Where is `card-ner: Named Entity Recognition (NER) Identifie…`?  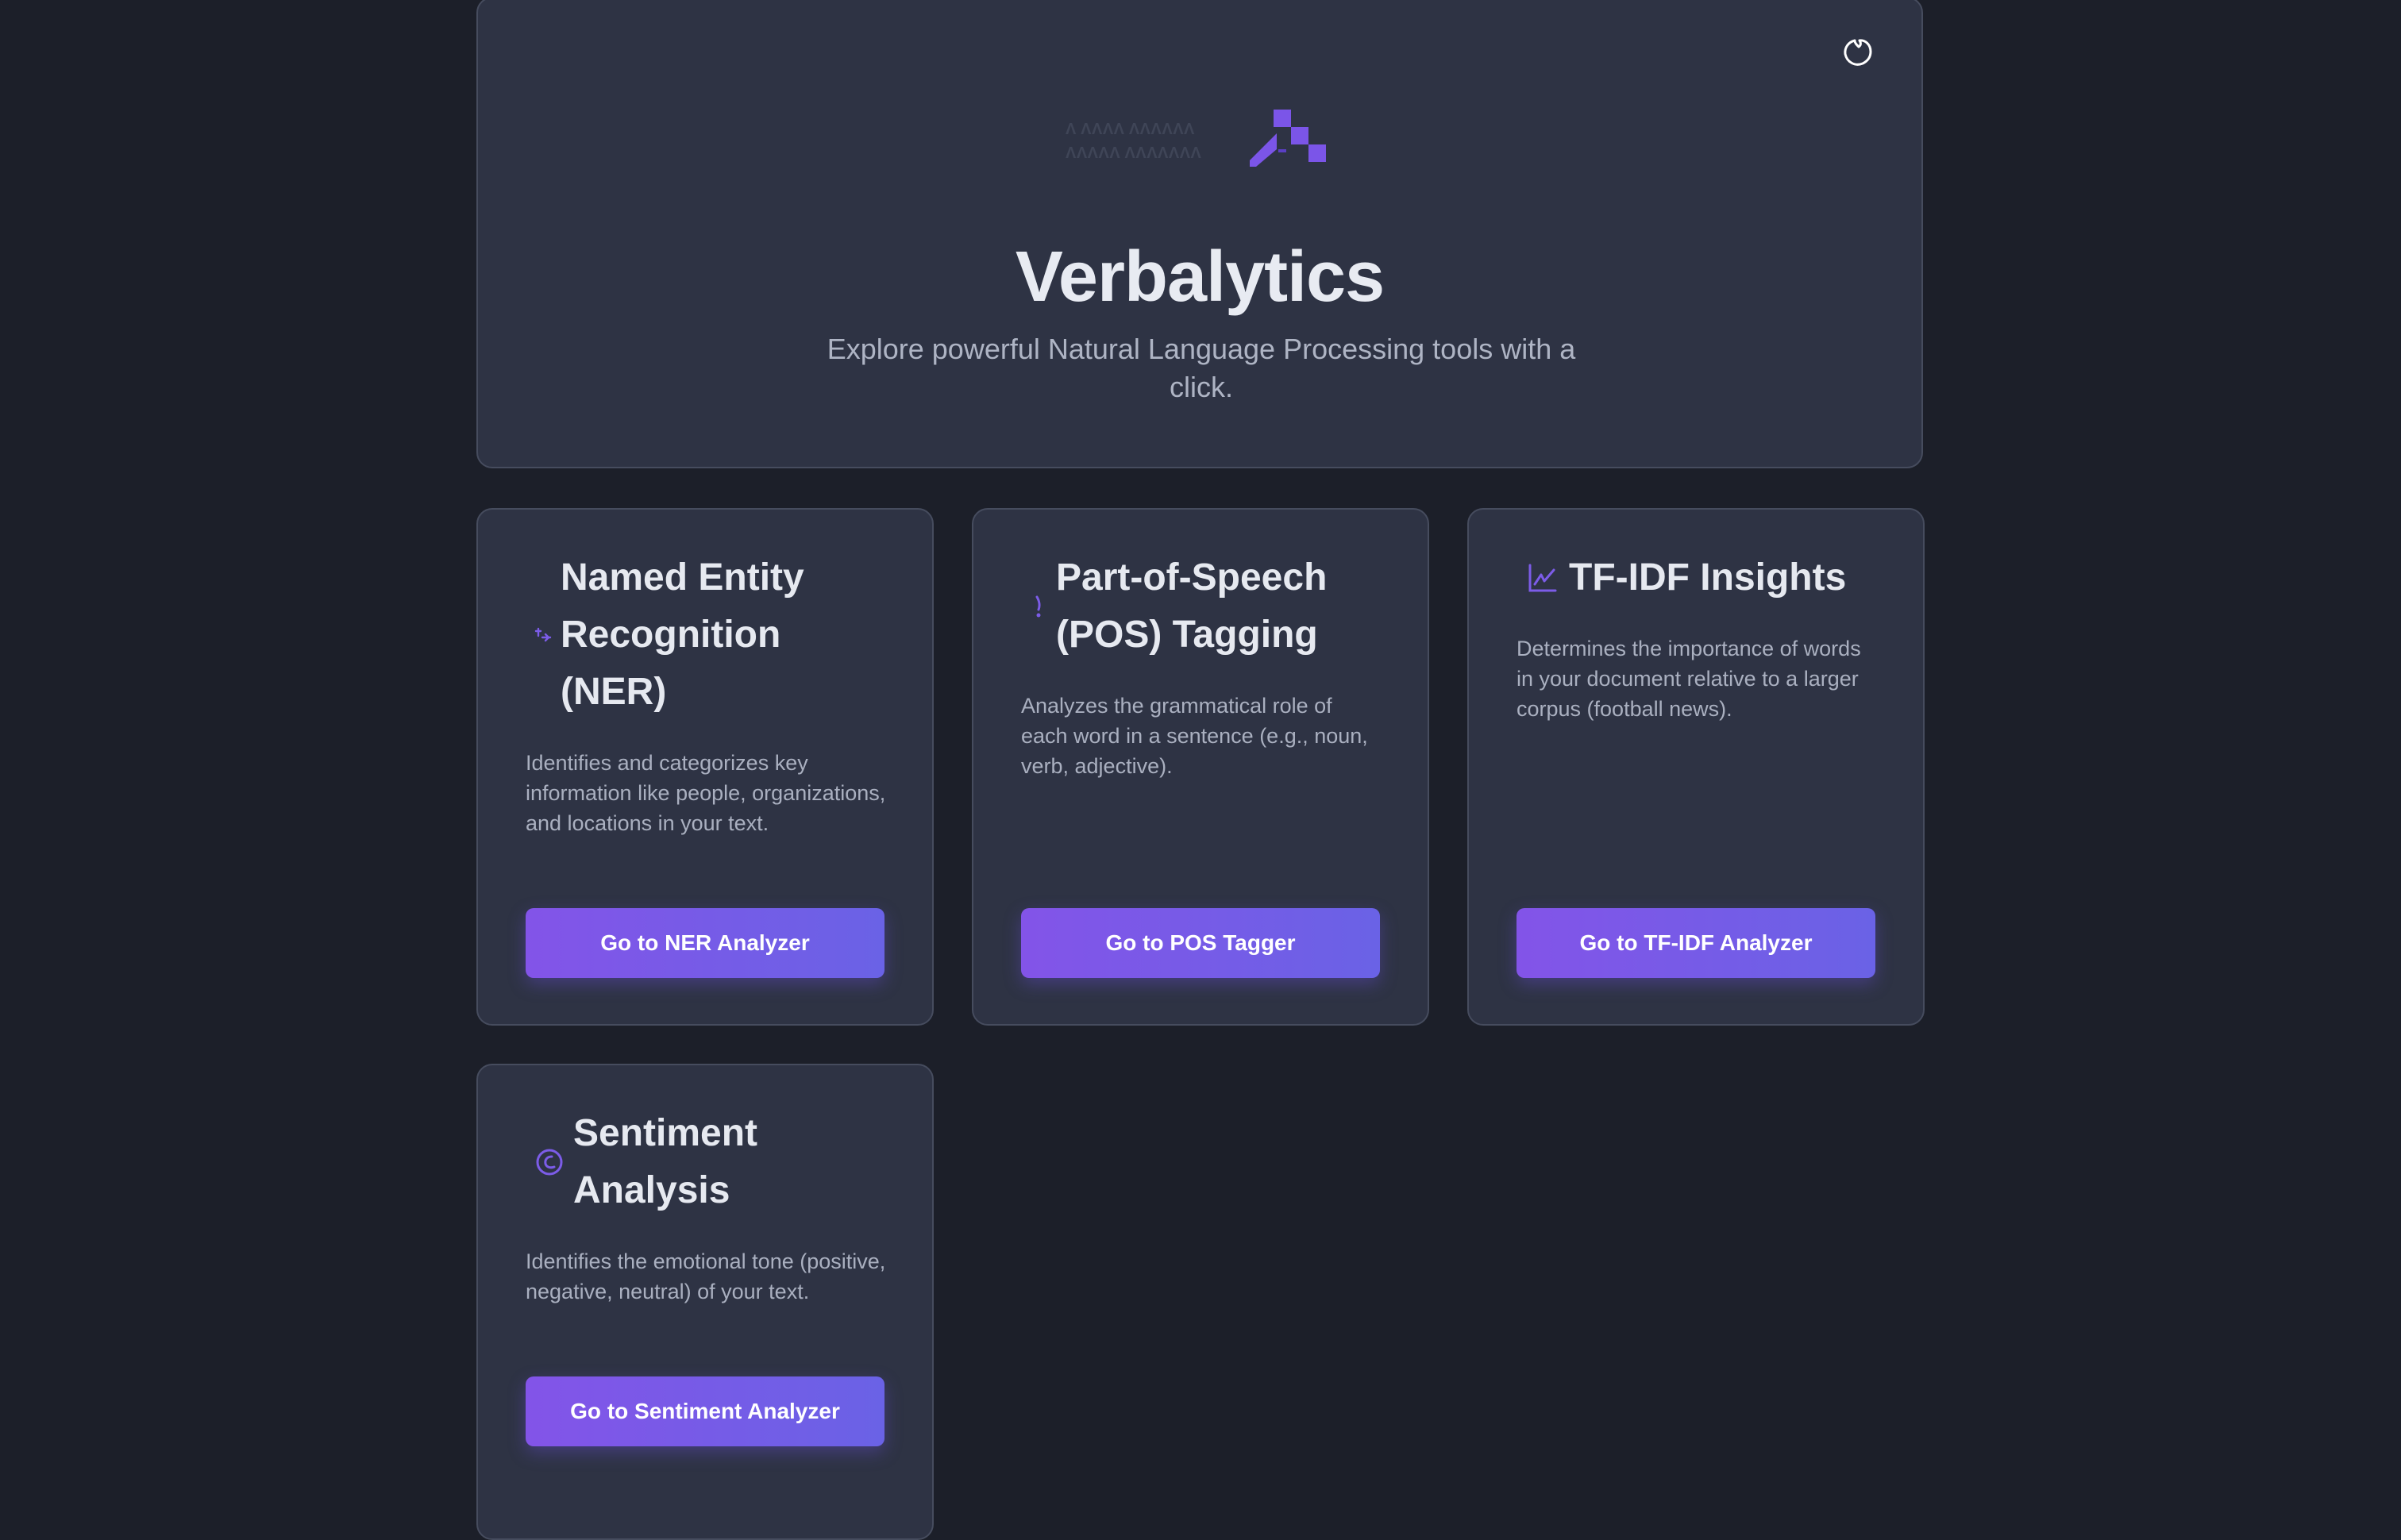
card-ner: Named Entity Recognition (NER) Identifie… is located at coordinates (705, 767).